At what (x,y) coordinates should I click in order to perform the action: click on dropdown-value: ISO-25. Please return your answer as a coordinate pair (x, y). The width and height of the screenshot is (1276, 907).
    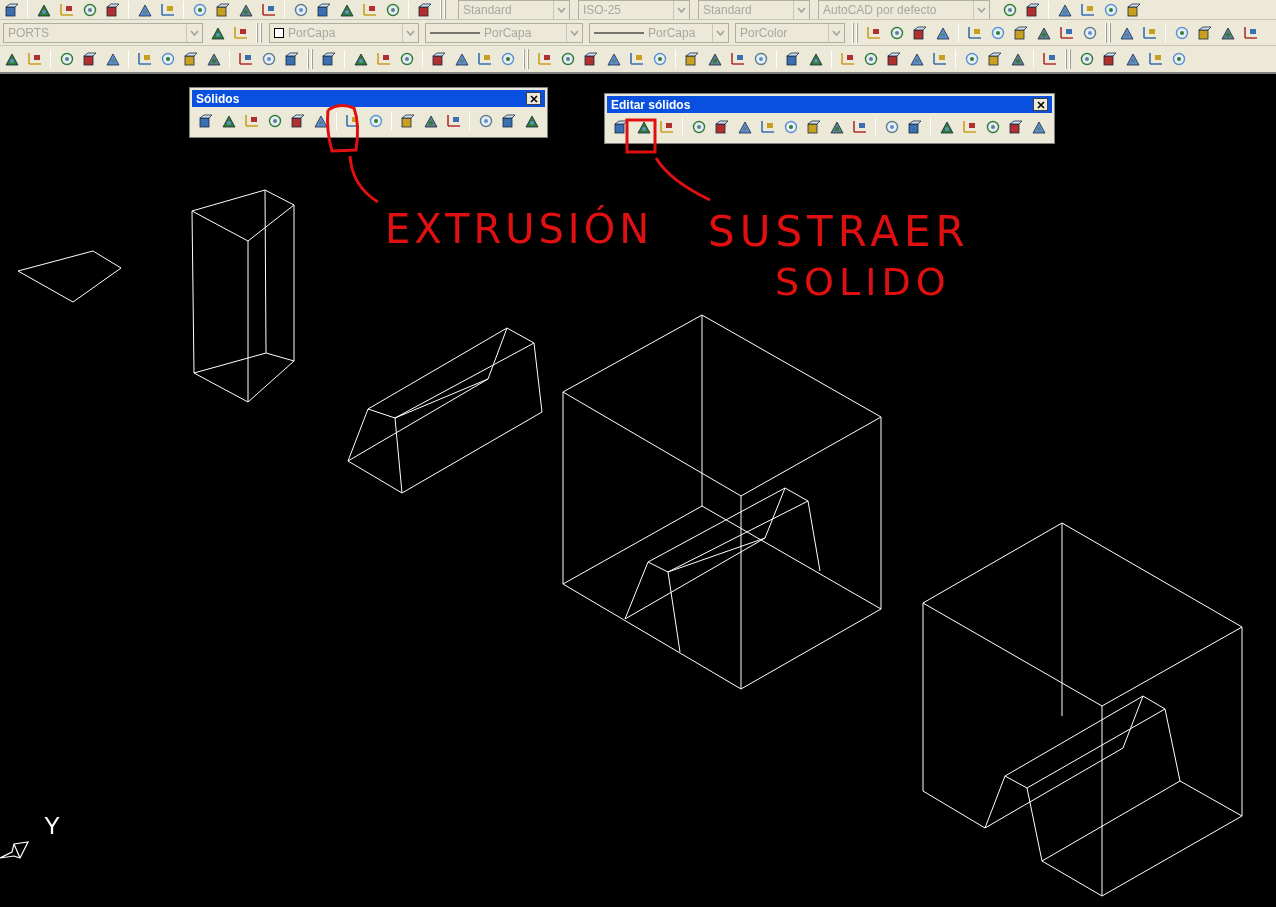
    Looking at the image, I should click on (602, 10).